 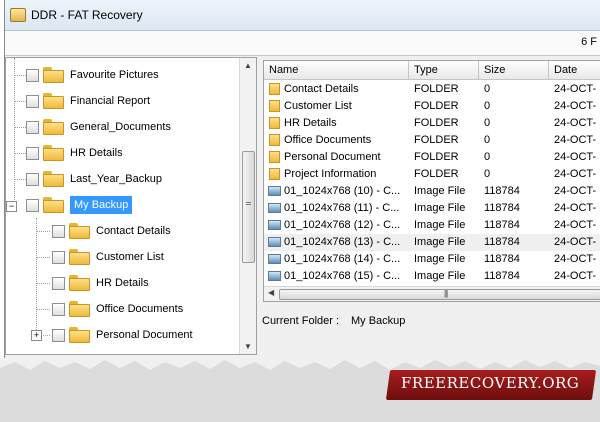 I want to click on tree-item-last-year-backup: Last_Year_Backup, so click(x=94, y=179).